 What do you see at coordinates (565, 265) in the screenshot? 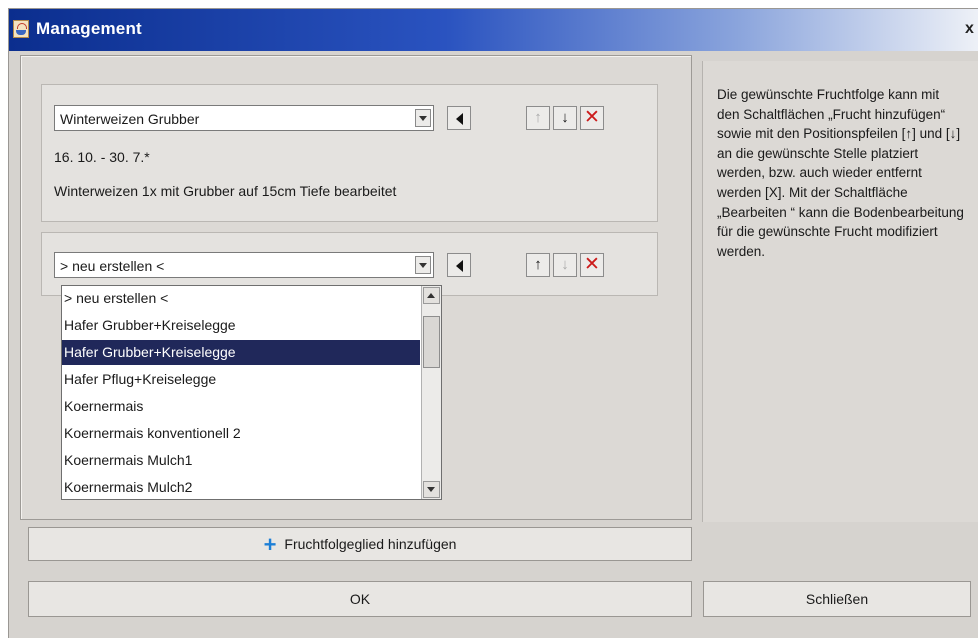
I see `move-down-button-2: ↓` at bounding box center [565, 265].